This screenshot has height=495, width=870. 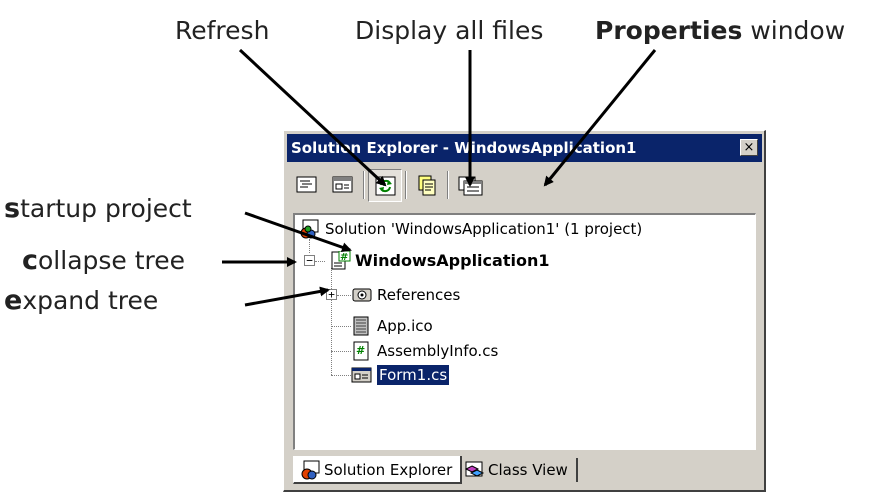 What do you see at coordinates (388, 470) in the screenshot?
I see `tab-solution-explorer-label: Solution Explorer` at bounding box center [388, 470].